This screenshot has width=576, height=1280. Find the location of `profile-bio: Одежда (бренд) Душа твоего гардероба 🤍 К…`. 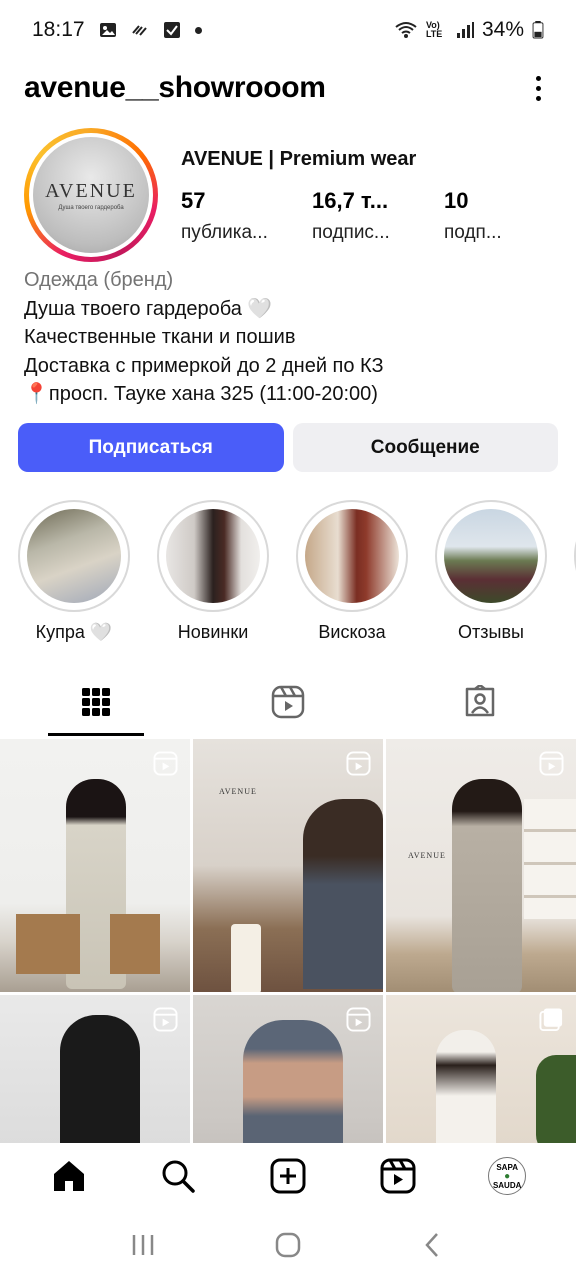

profile-bio: Одежда (бренд) Душа твоего гардероба 🤍 К… is located at coordinates (289, 337).